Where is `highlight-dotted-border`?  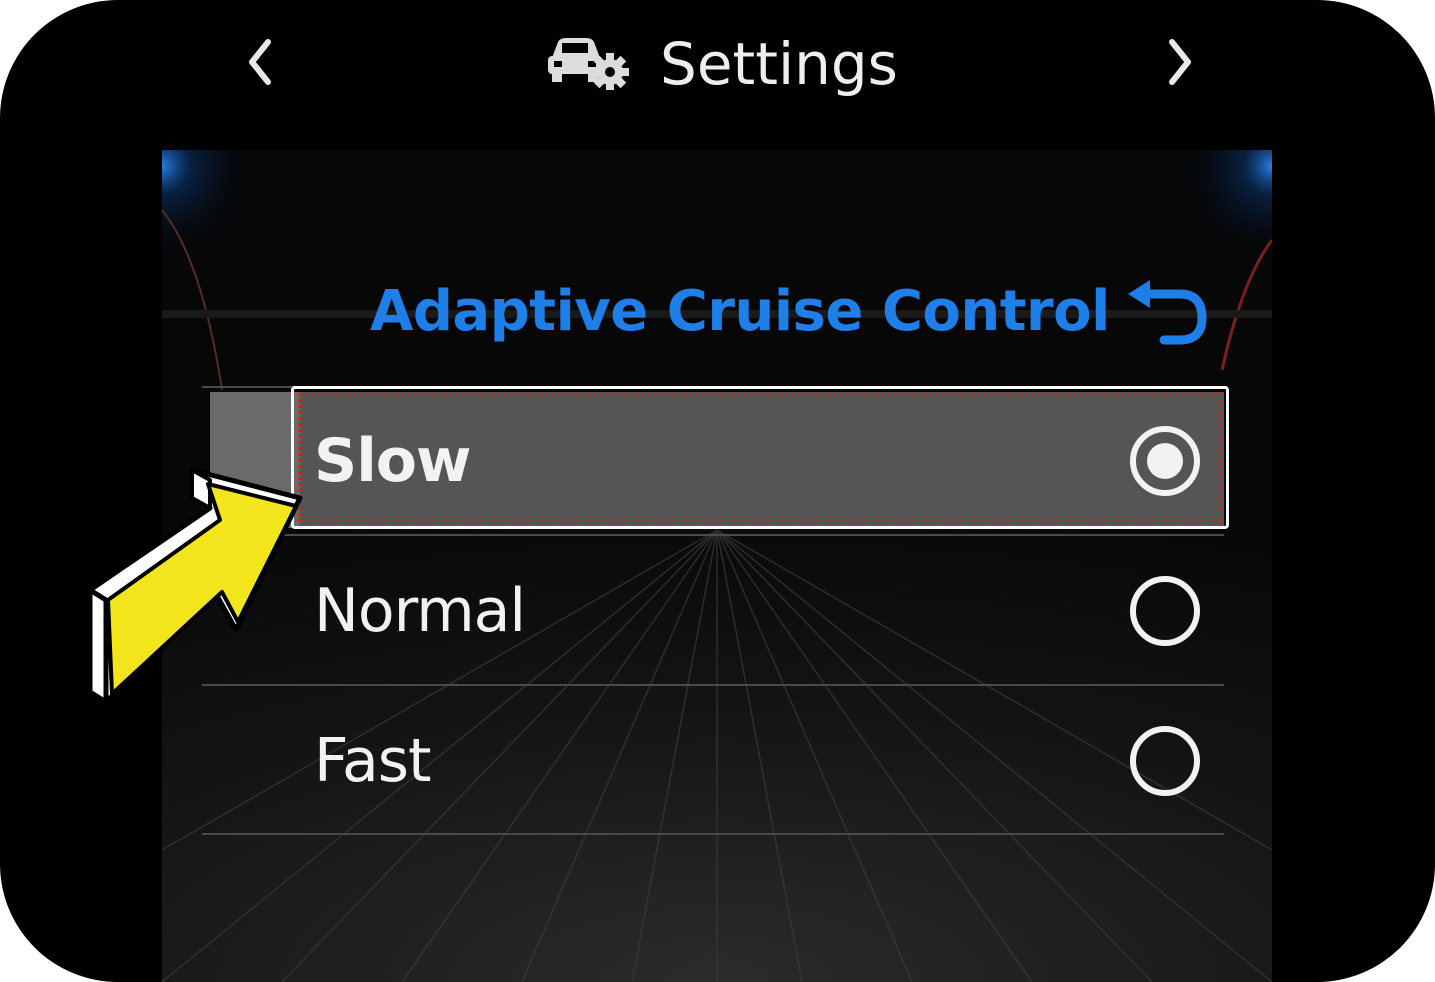 highlight-dotted-border is located at coordinates (760, 457).